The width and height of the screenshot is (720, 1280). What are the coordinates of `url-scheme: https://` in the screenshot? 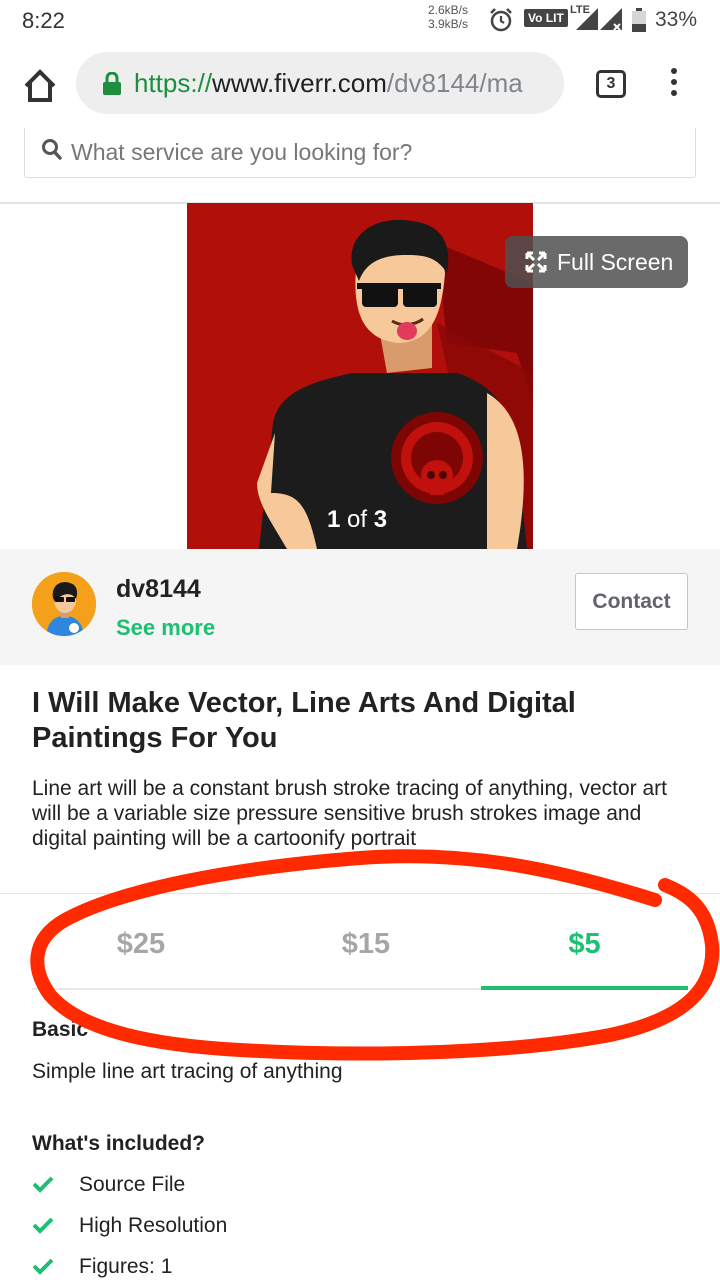 It's located at (173, 83).